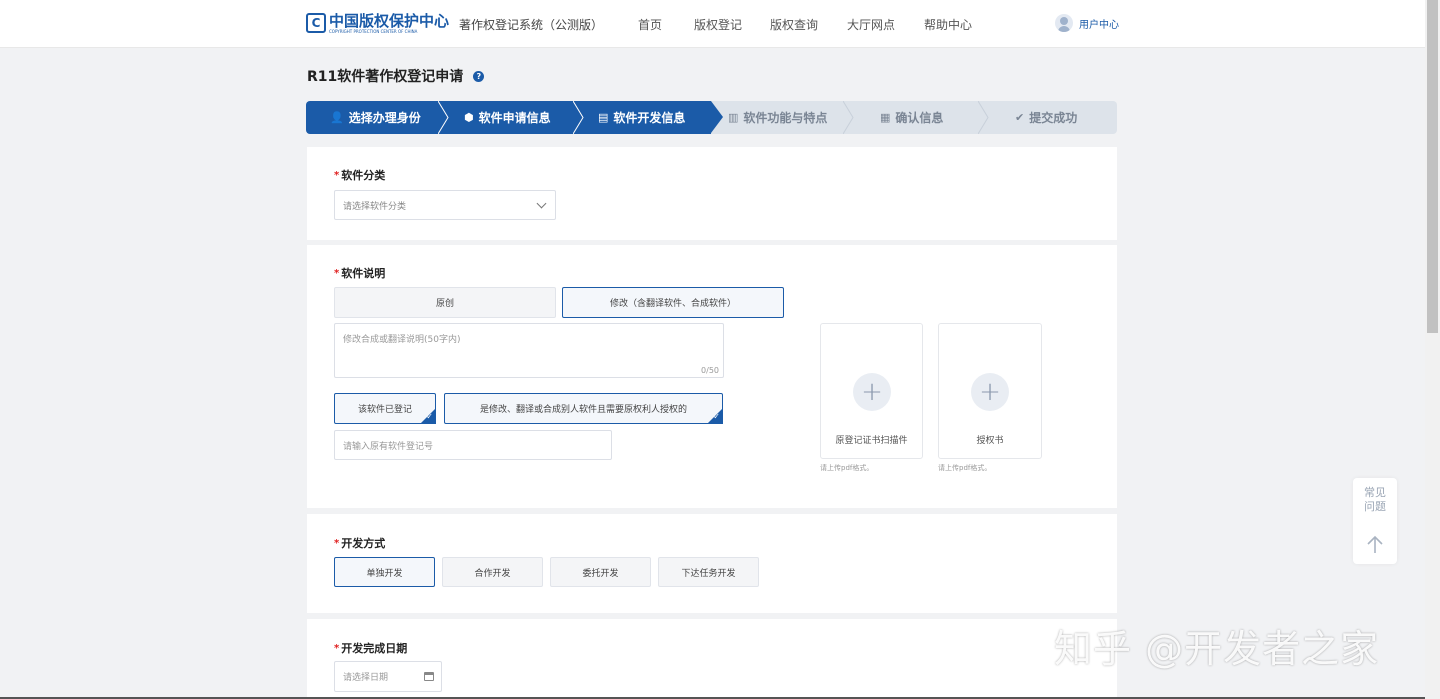 Image resolution: width=1440 pixels, height=699 pixels. Describe the element at coordinates (650, 24) in the screenshot. I see `nav-home: 首页` at that location.